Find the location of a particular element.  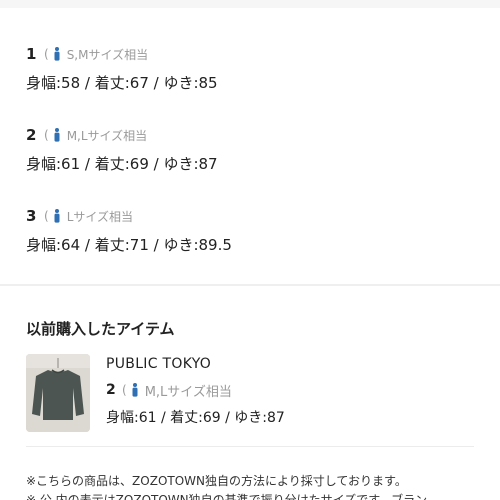

size-equivalent-label: Lサイズ相当 is located at coordinates (100, 216).